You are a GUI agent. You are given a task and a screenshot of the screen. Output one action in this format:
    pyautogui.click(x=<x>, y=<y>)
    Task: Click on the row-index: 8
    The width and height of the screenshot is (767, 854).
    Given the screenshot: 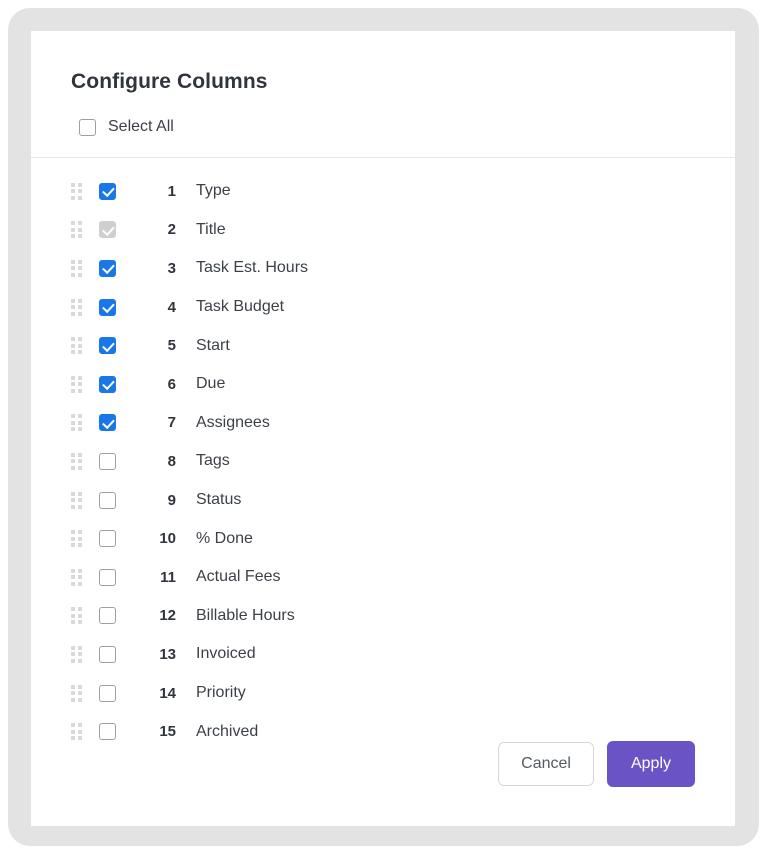 What is the action you would take?
    pyautogui.click(x=171, y=461)
    